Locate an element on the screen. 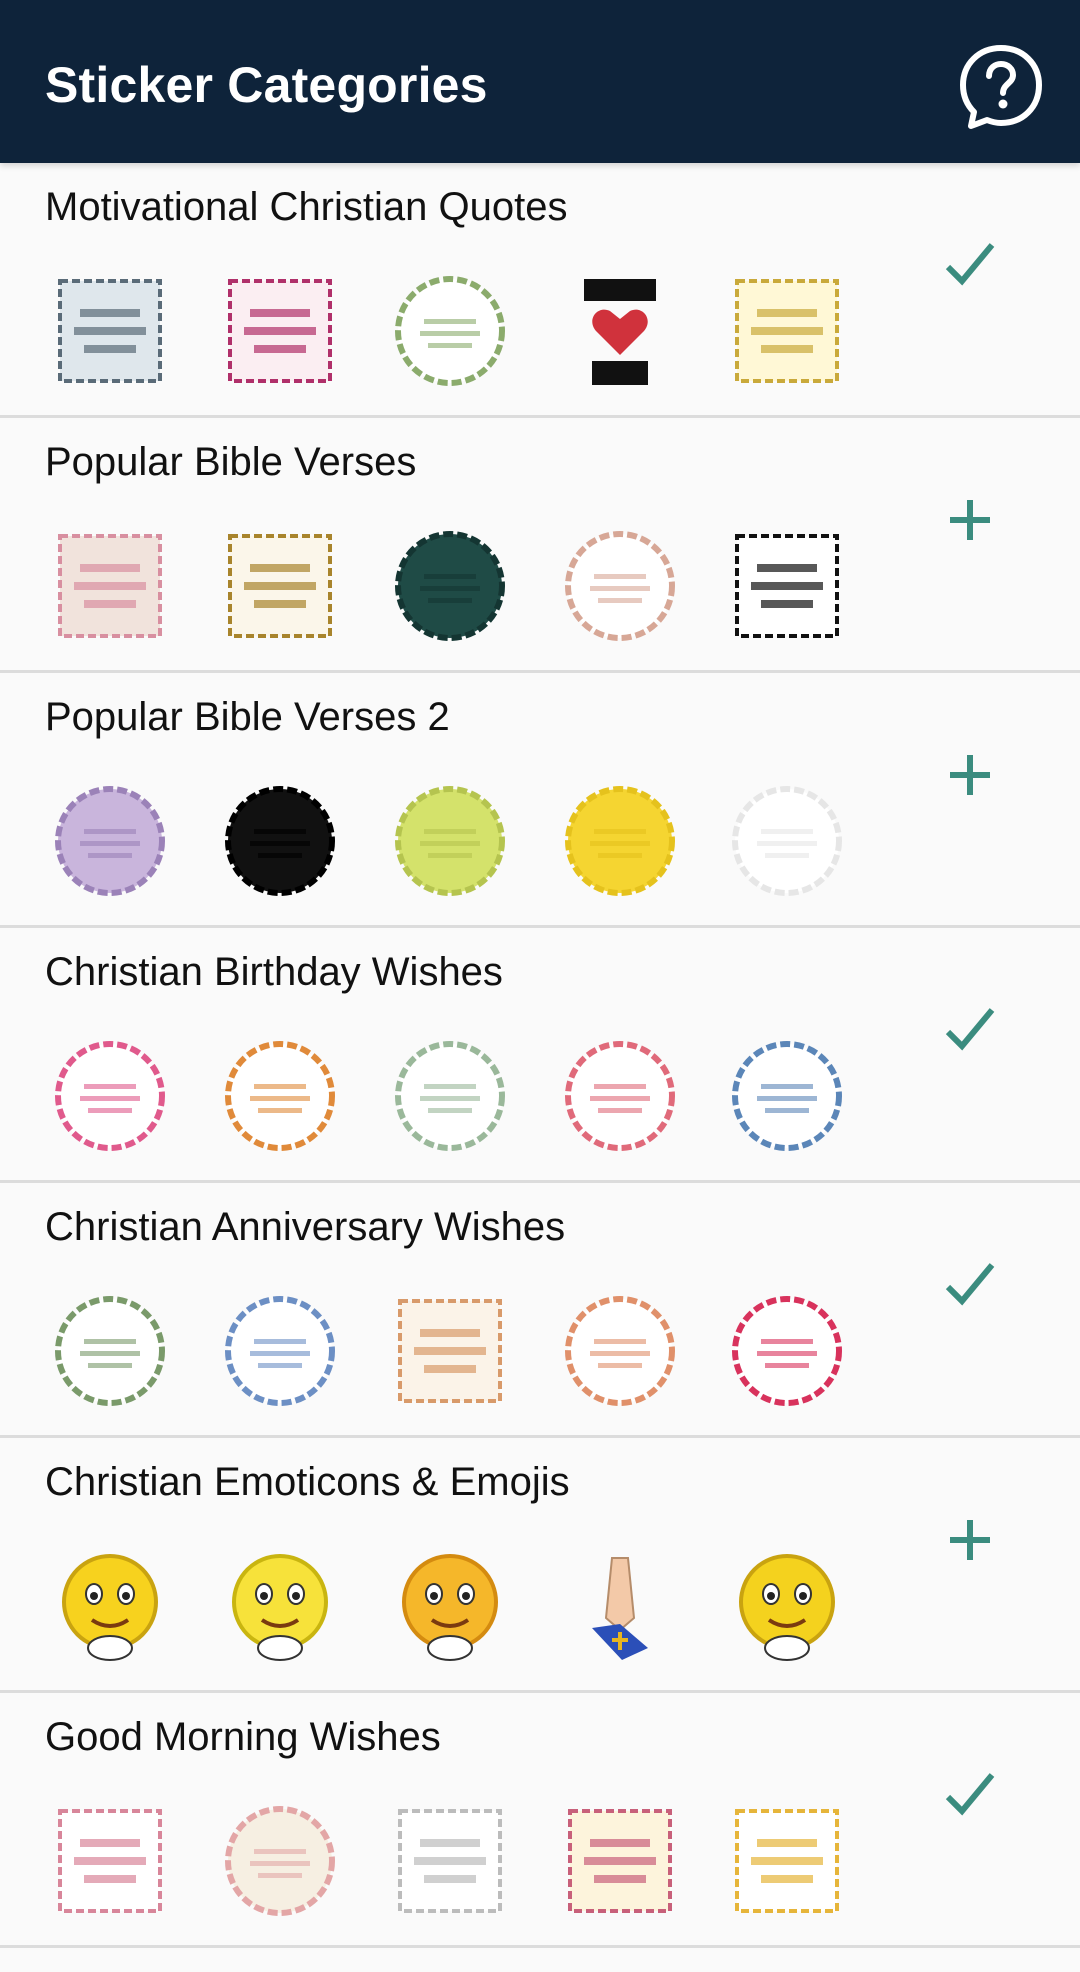 The height and width of the screenshot is (1972, 1080). category-title: Christian Emoticons & Emojis is located at coordinates (307, 1482).